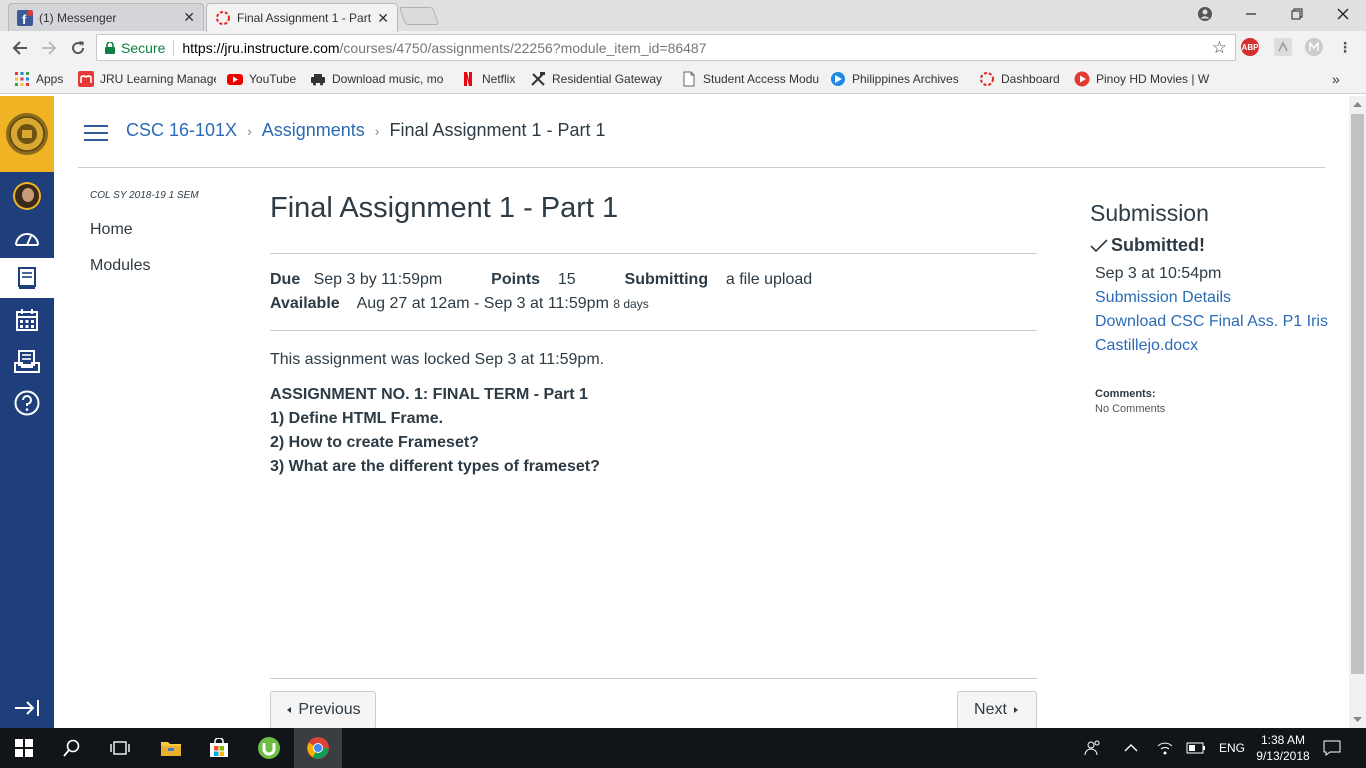  What do you see at coordinates (72, 748) in the screenshot?
I see `search-button` at bounding box center [72, 748].